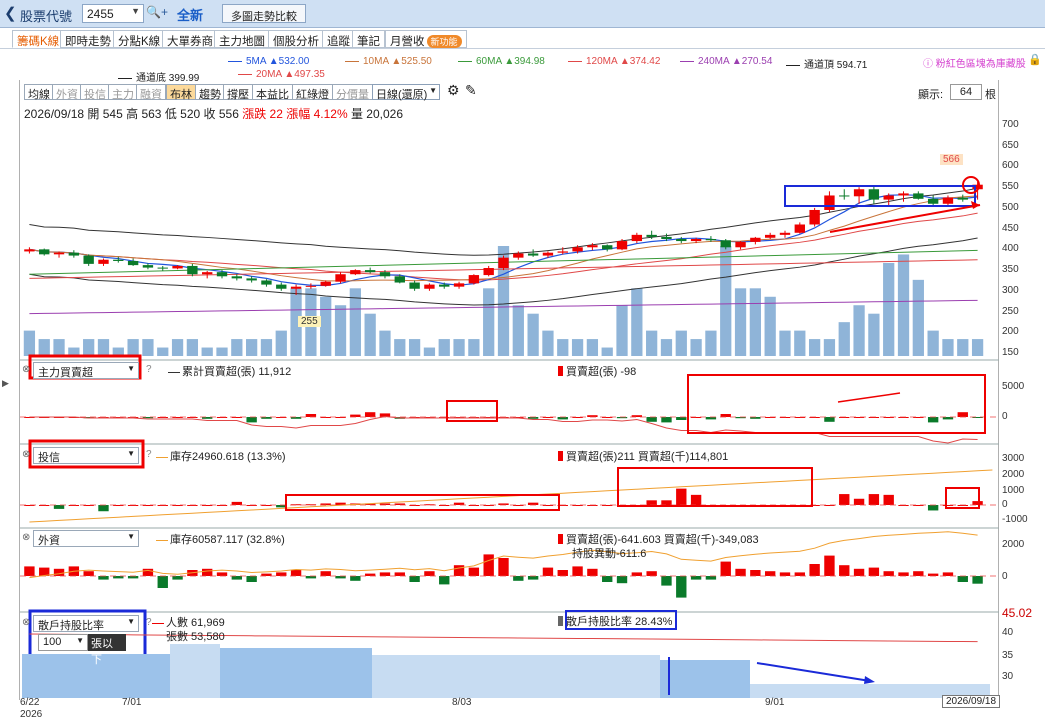 Image resolution: width=1045 pixels, height=720 pixels. What do you see at coordinates (1013, 544) in the screenshot?
I see `sub-axis-tick: 2000` at bounding box center [1013, 544].